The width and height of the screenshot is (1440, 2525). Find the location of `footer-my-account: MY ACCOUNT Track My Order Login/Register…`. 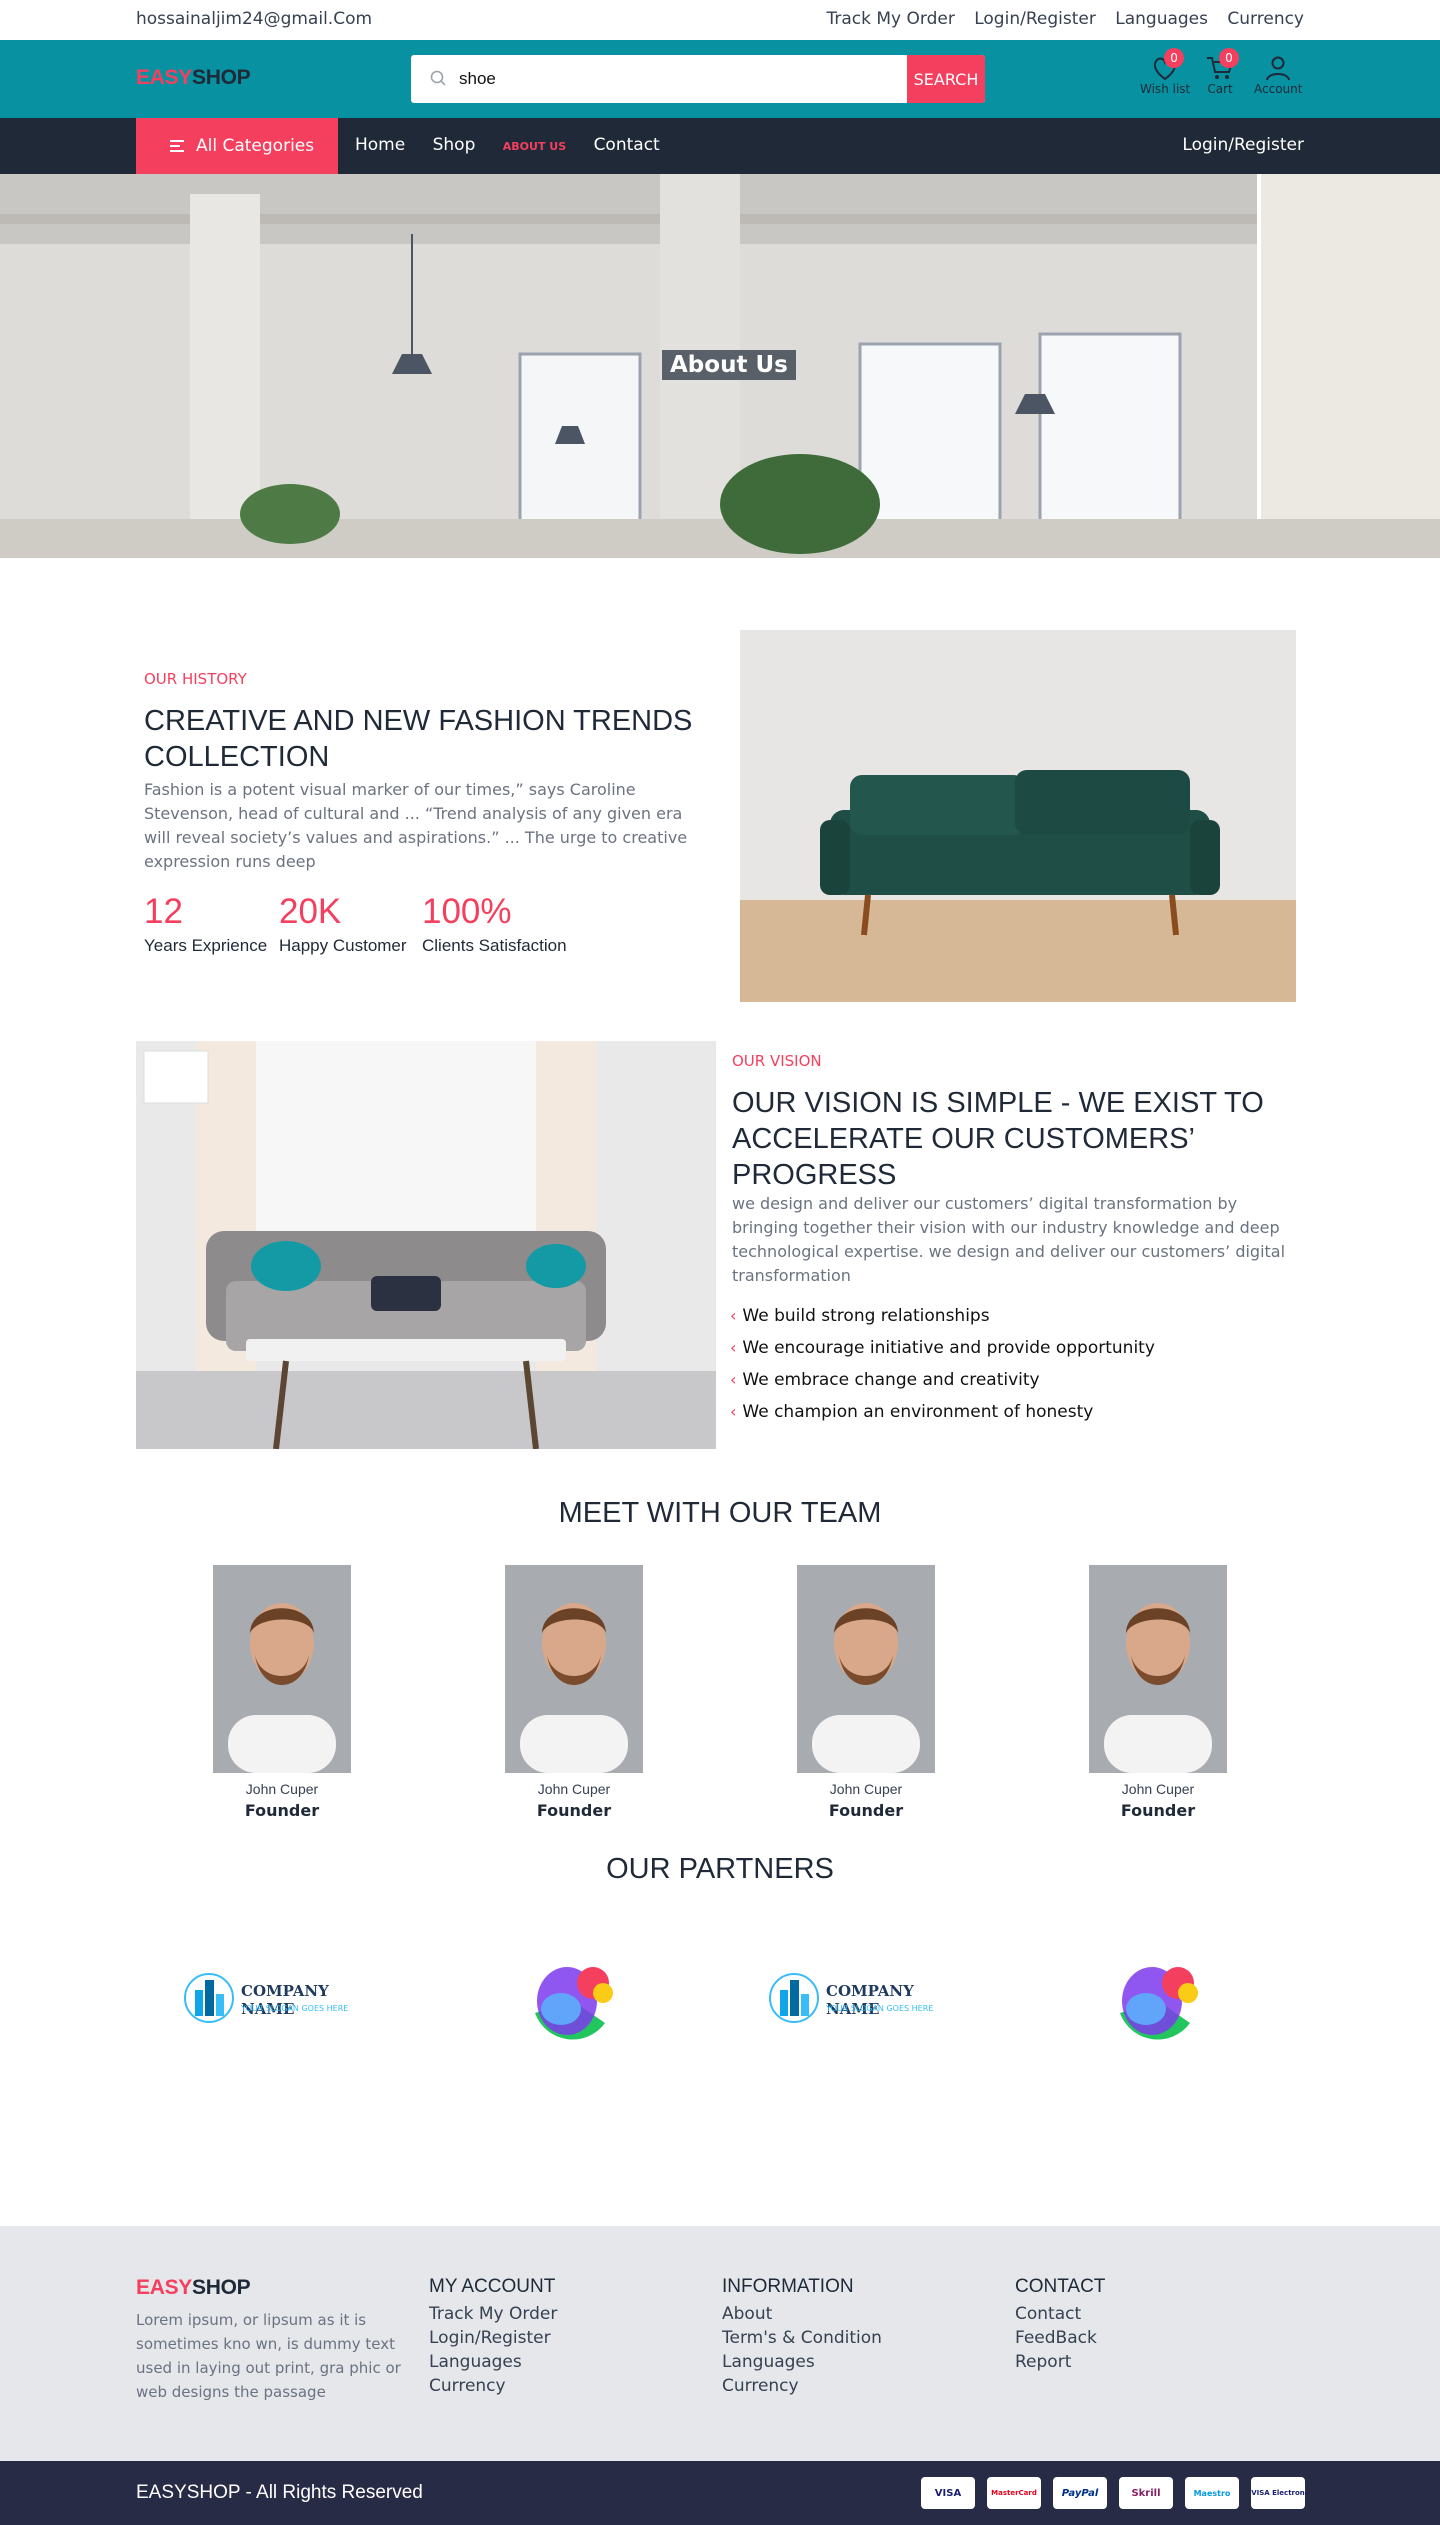

footer-my-account: MY ACCOUNT Track My Order Login/Register… is located at coordinates (493, 2337).